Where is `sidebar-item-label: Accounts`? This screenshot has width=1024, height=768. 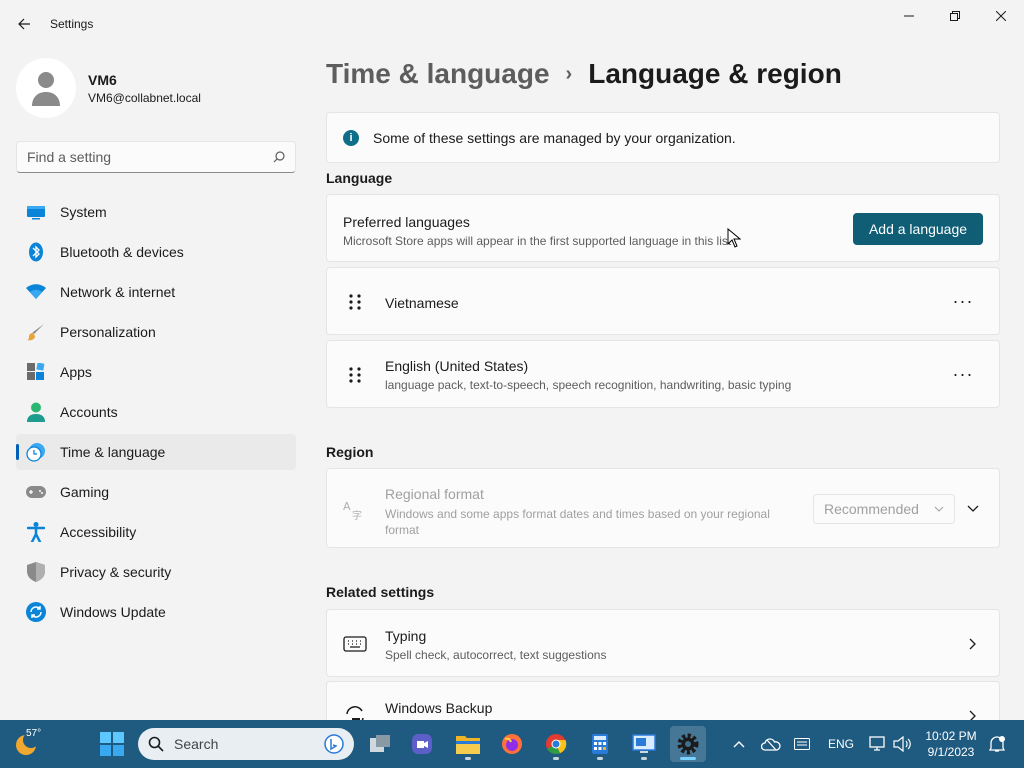
sidebar-item-label: Accounts is located at coordinates (89, 412).